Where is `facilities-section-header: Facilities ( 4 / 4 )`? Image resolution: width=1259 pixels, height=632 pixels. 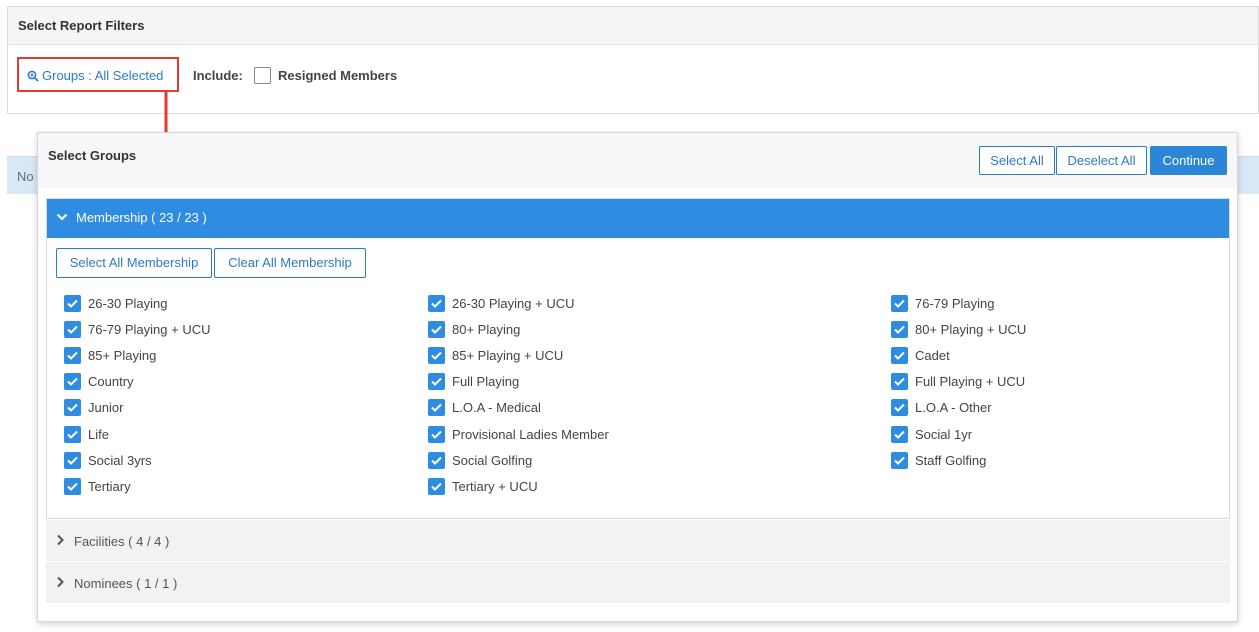
facilities-section-header: Facilities ( 4 / 4 ) is located at coordinates (638, 540).